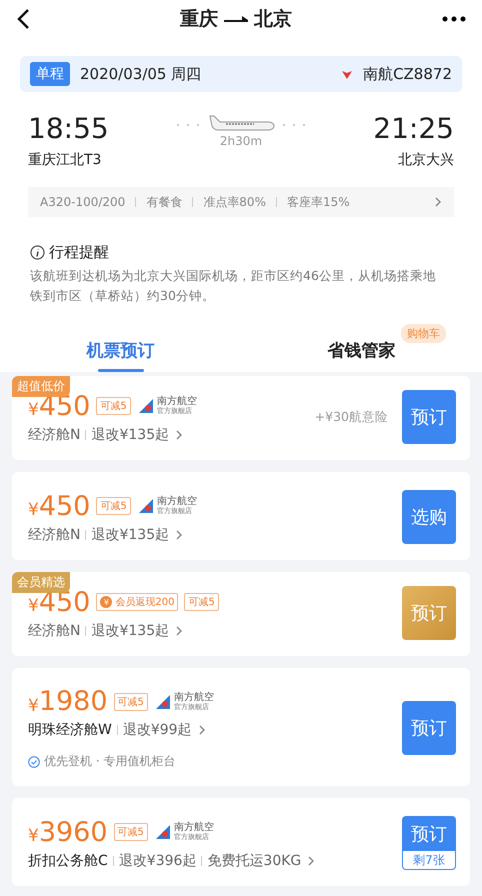 This screenshot has width=482, height=896. What do you see at coordinates (50, 74) in the screenshot?
I see `trip-type-badge: 单程` at bounding box center [50, 74].